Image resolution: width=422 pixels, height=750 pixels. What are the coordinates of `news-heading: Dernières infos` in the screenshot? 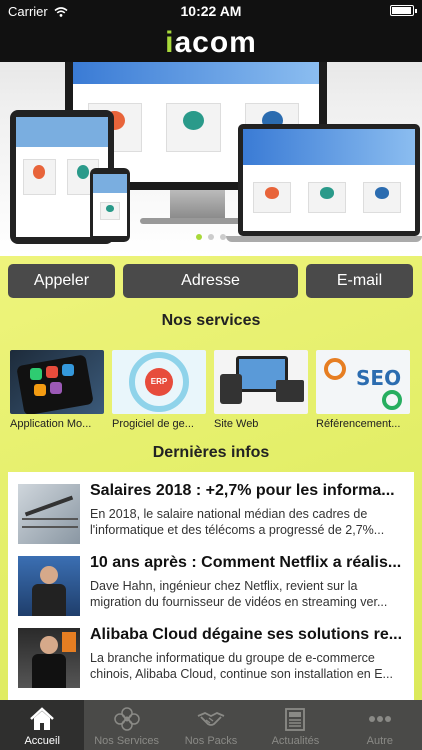 It's located at (211, 452).